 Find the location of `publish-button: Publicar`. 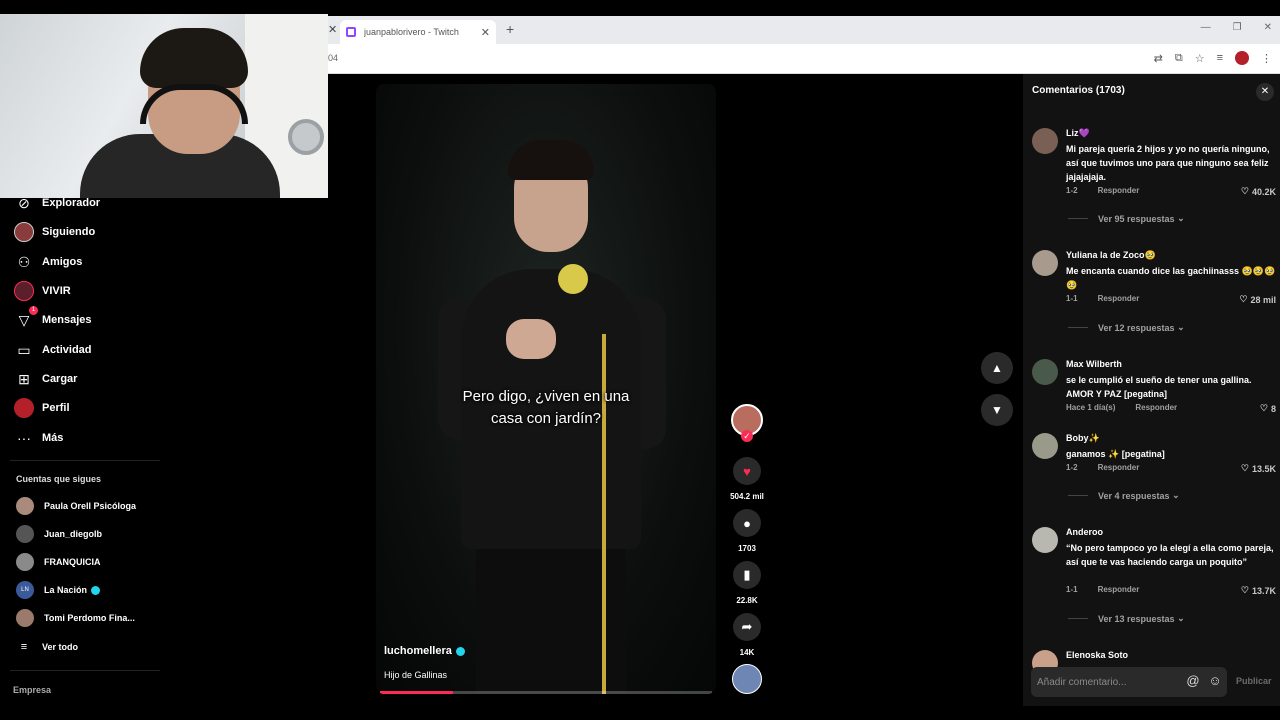

publish-button: Publicar is located at coordinates (1254, 681).